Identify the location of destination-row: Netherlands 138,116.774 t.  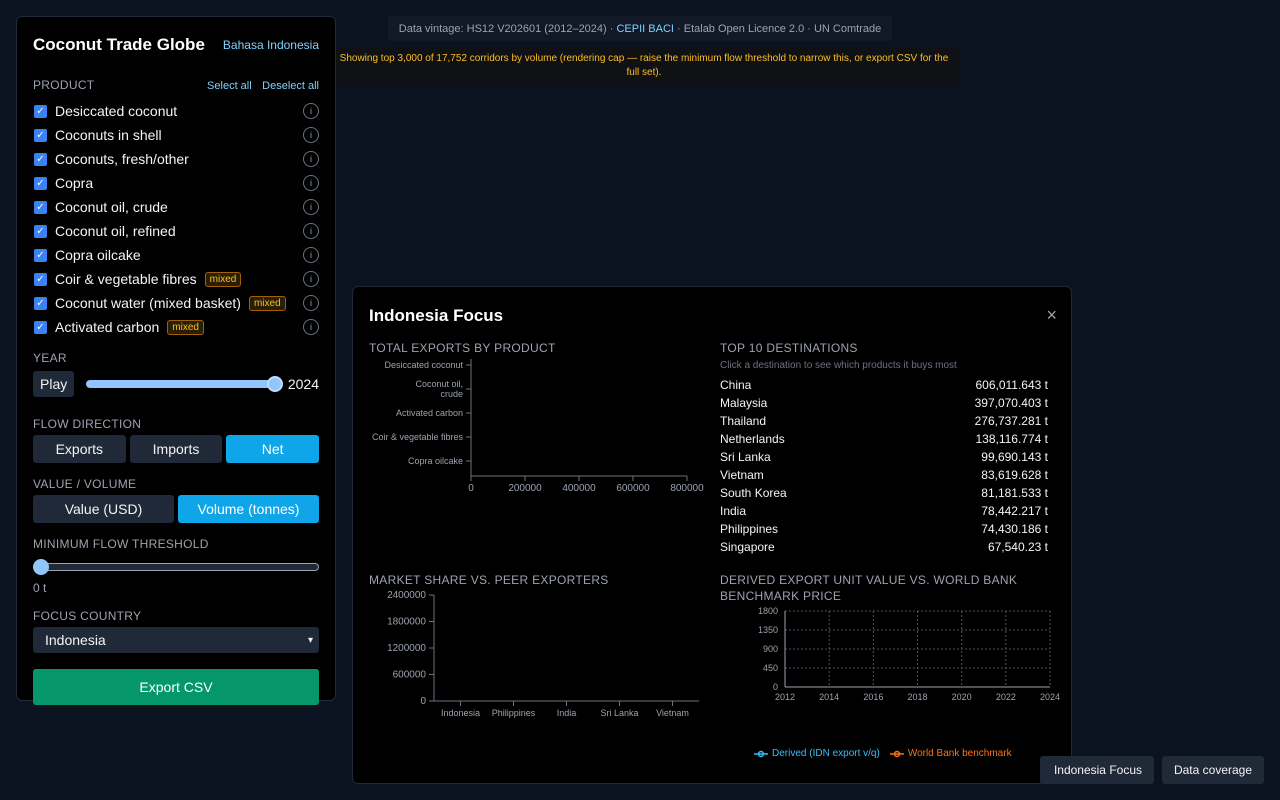
(884, 439).